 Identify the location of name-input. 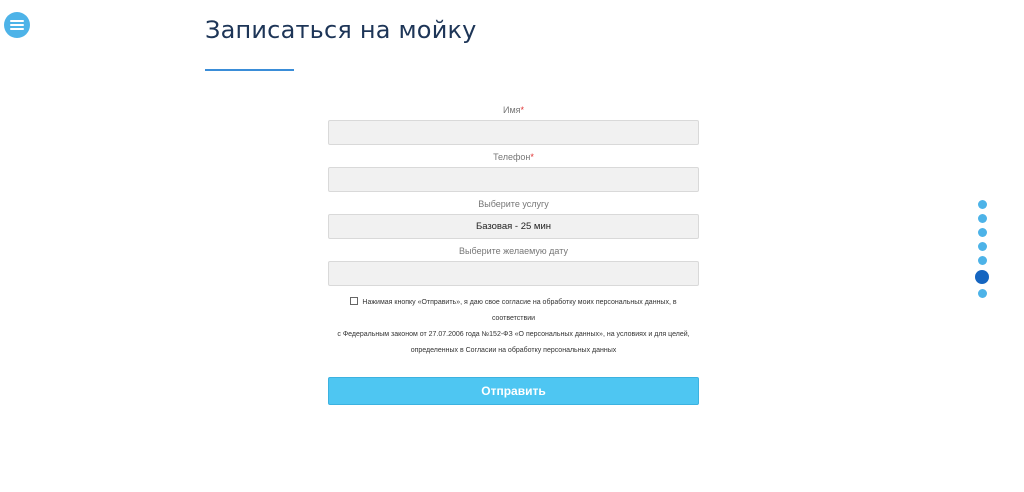
(513, 132).